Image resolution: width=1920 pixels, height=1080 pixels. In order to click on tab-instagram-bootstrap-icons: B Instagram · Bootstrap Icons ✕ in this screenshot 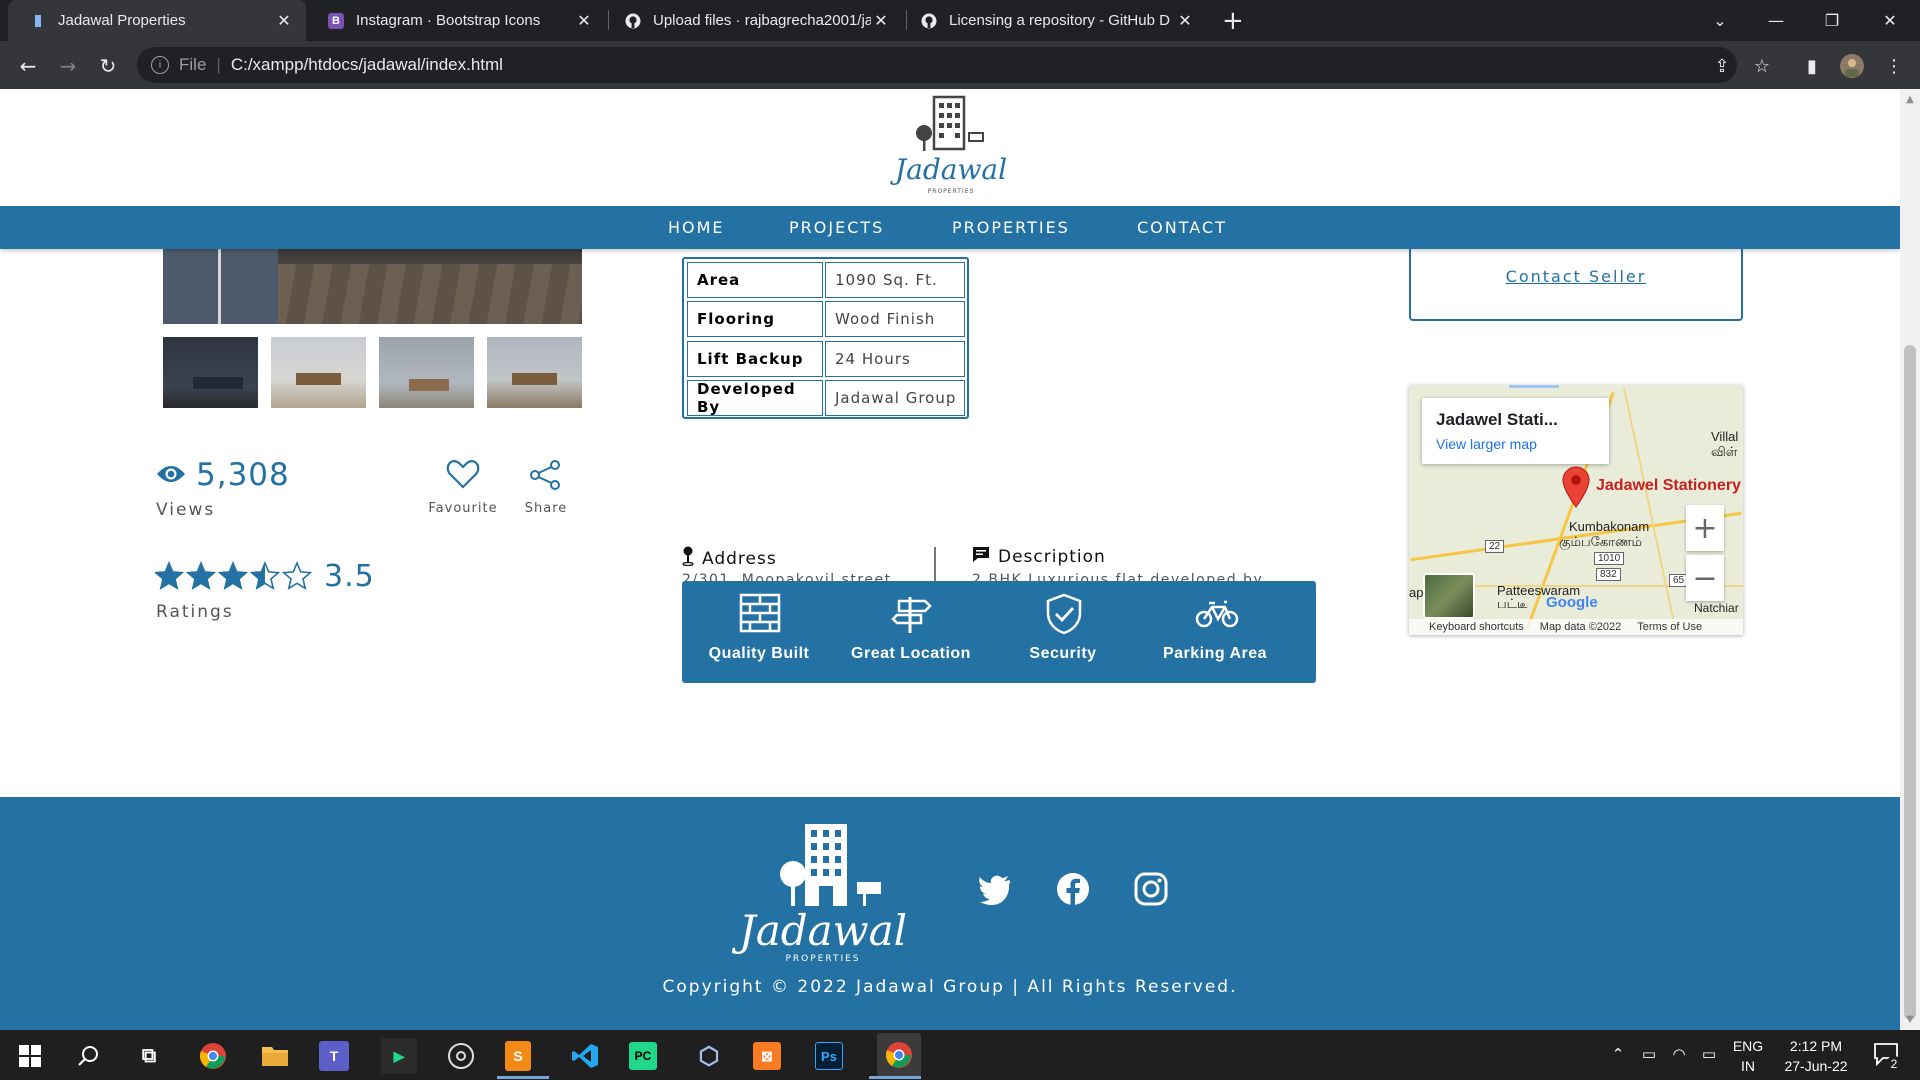, I will do `click(456, 20)`.